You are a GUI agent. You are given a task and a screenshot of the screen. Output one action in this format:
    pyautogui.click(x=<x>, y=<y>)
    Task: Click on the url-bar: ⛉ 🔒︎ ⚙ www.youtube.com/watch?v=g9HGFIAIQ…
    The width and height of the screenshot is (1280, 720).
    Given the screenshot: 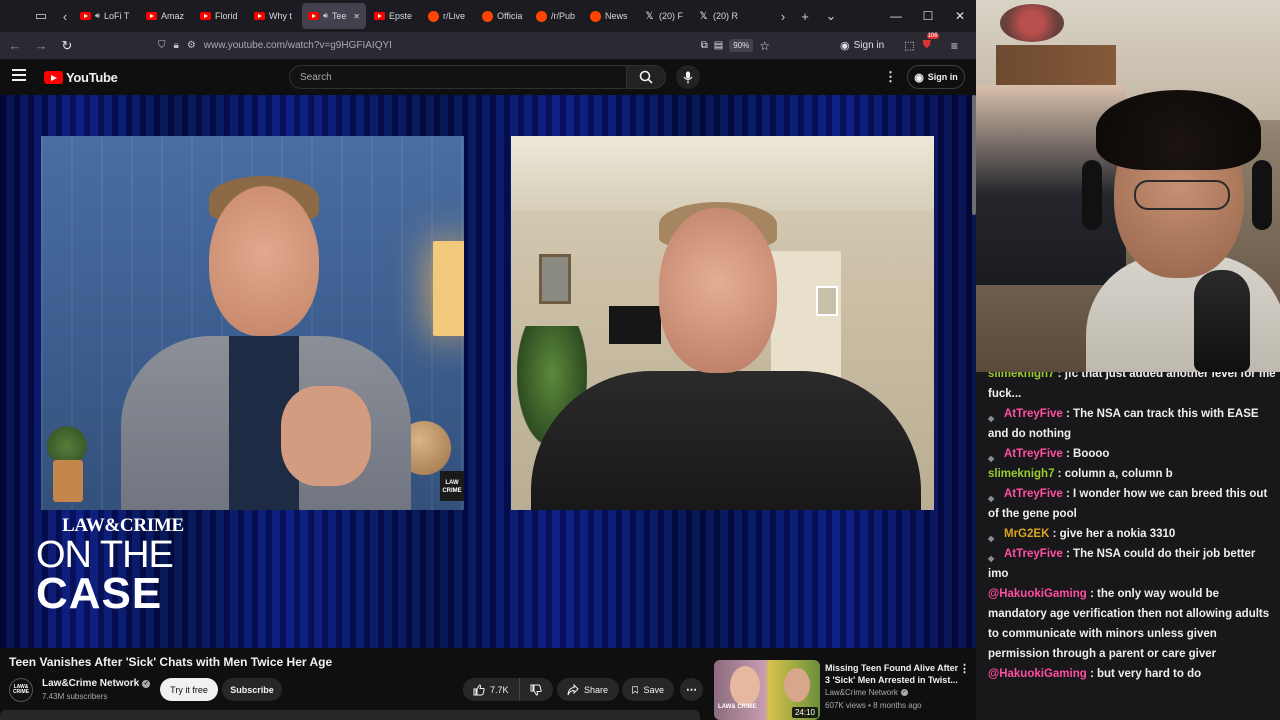 What is the action you would take?
    pyautogui.click(x=460, y=45)
    